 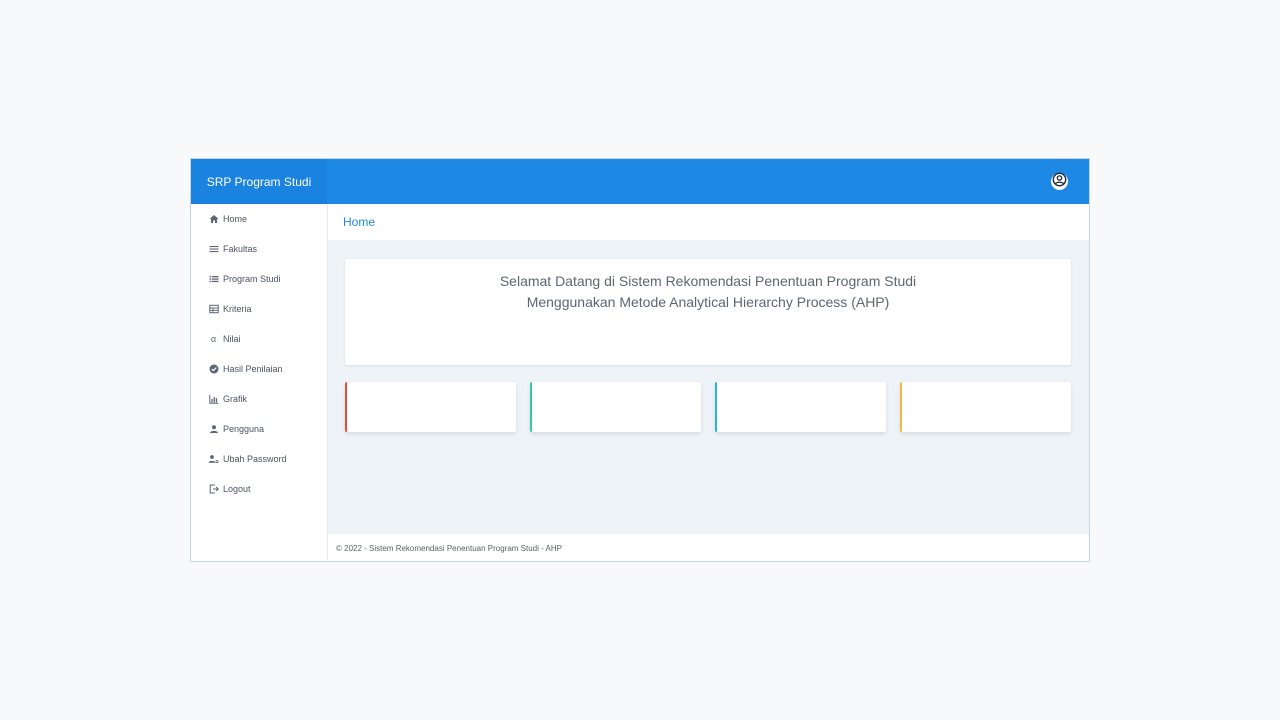 What do you see at coordinates (213, 369) in the screenshot?
I see `check-circle-icon` at bounding box center [213, 369].